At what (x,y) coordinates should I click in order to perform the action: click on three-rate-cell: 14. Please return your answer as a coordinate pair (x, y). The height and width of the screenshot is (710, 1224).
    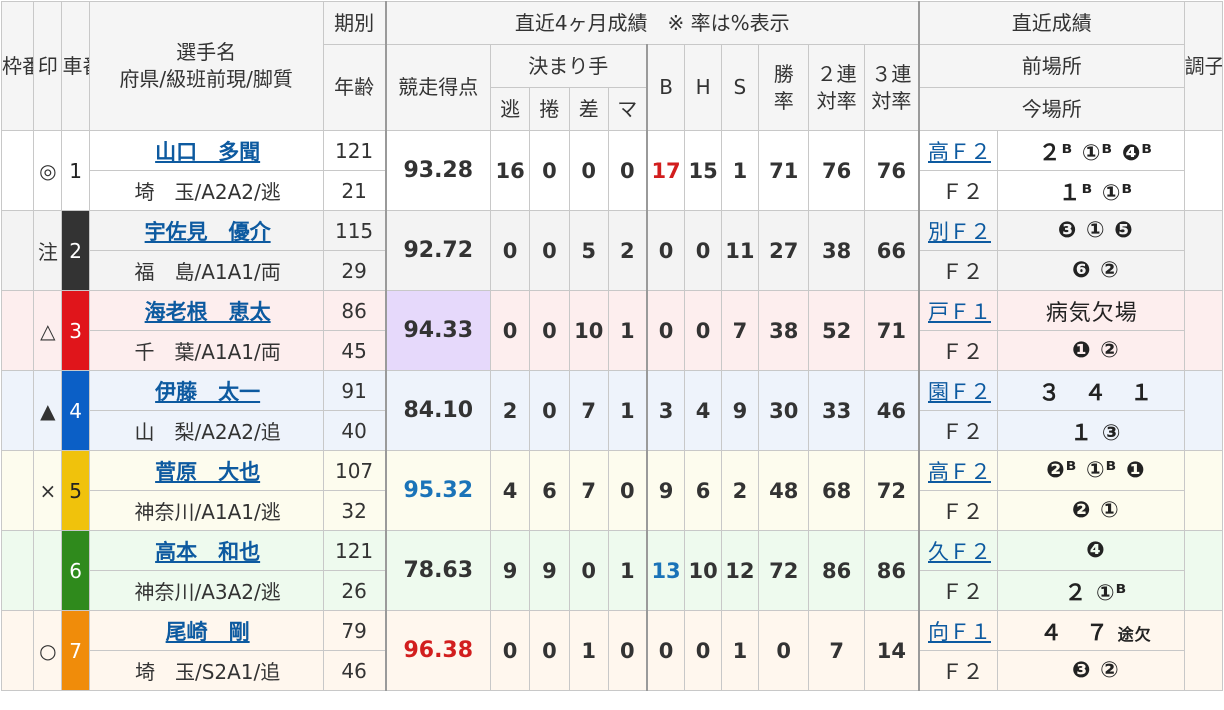
    Looking at the image, I should click on (891, 650).